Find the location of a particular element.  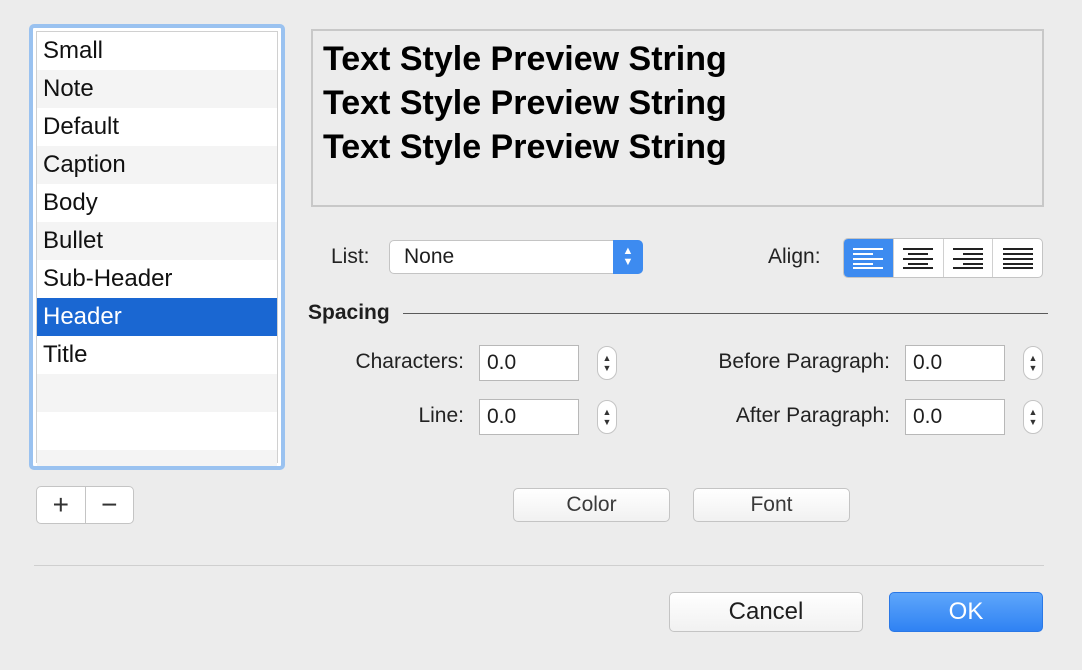

font-button: Font is located at coordinates (771, 505).